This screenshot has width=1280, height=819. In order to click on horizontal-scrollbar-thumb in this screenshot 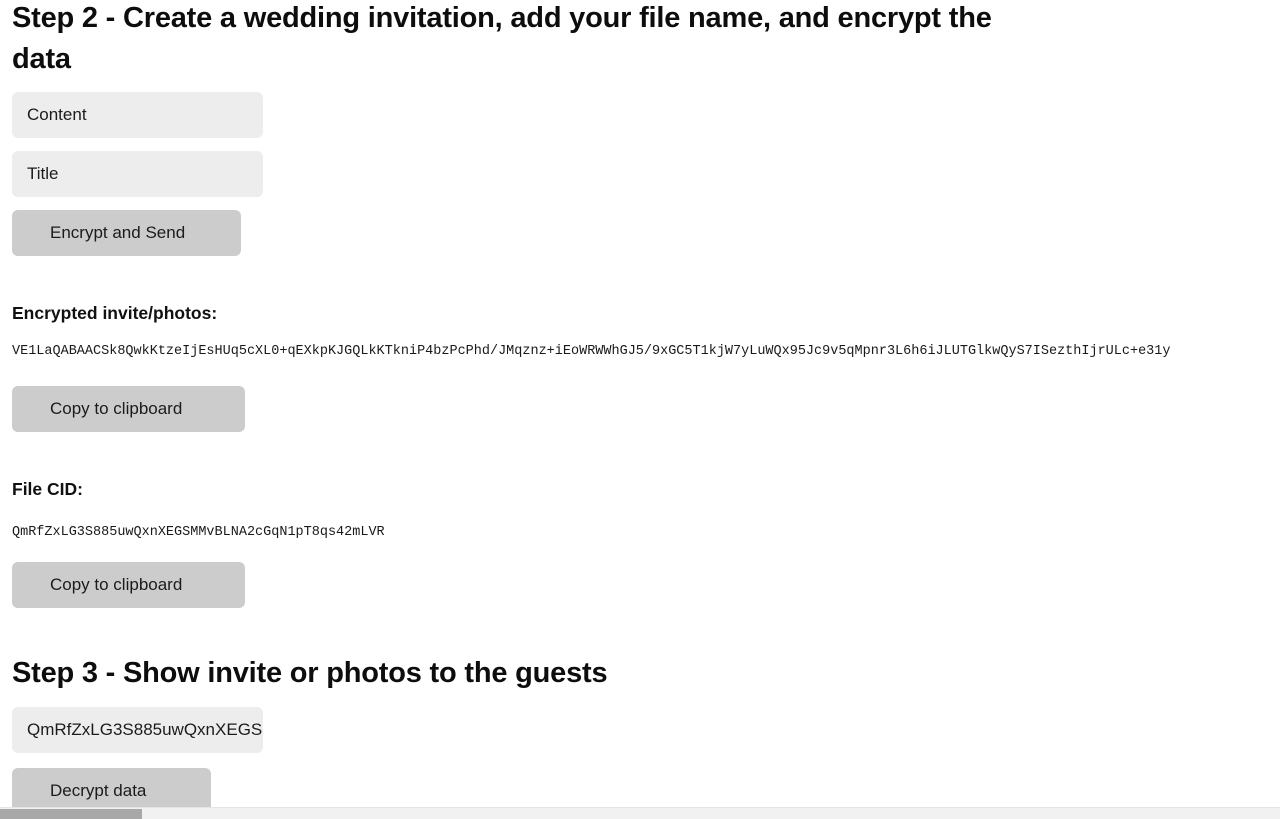, I will do `click(71, 814)`.